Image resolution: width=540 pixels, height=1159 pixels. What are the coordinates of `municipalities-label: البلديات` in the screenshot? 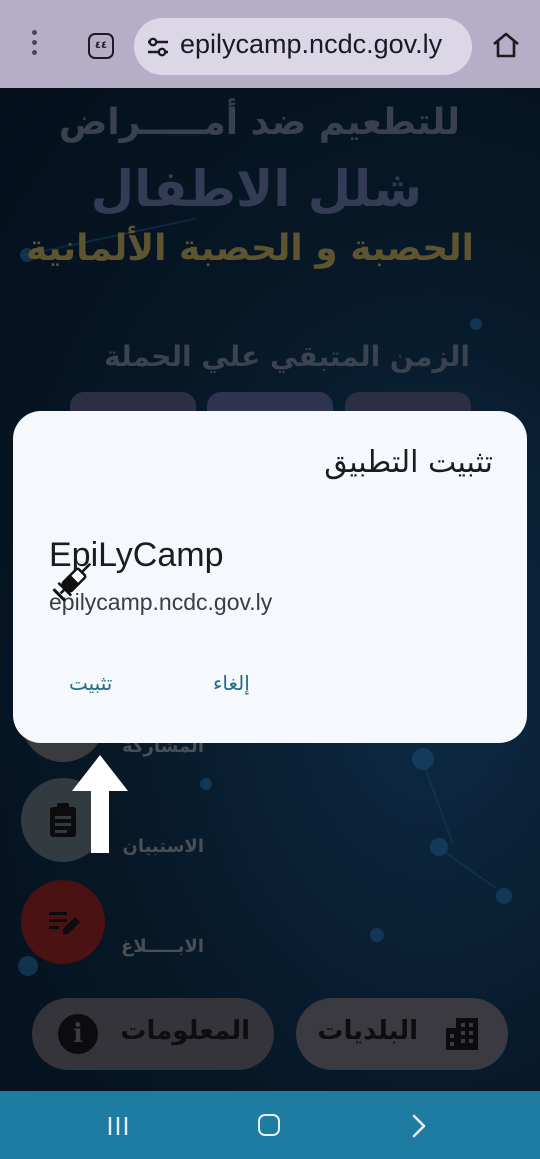 It's located at (367, 1031).